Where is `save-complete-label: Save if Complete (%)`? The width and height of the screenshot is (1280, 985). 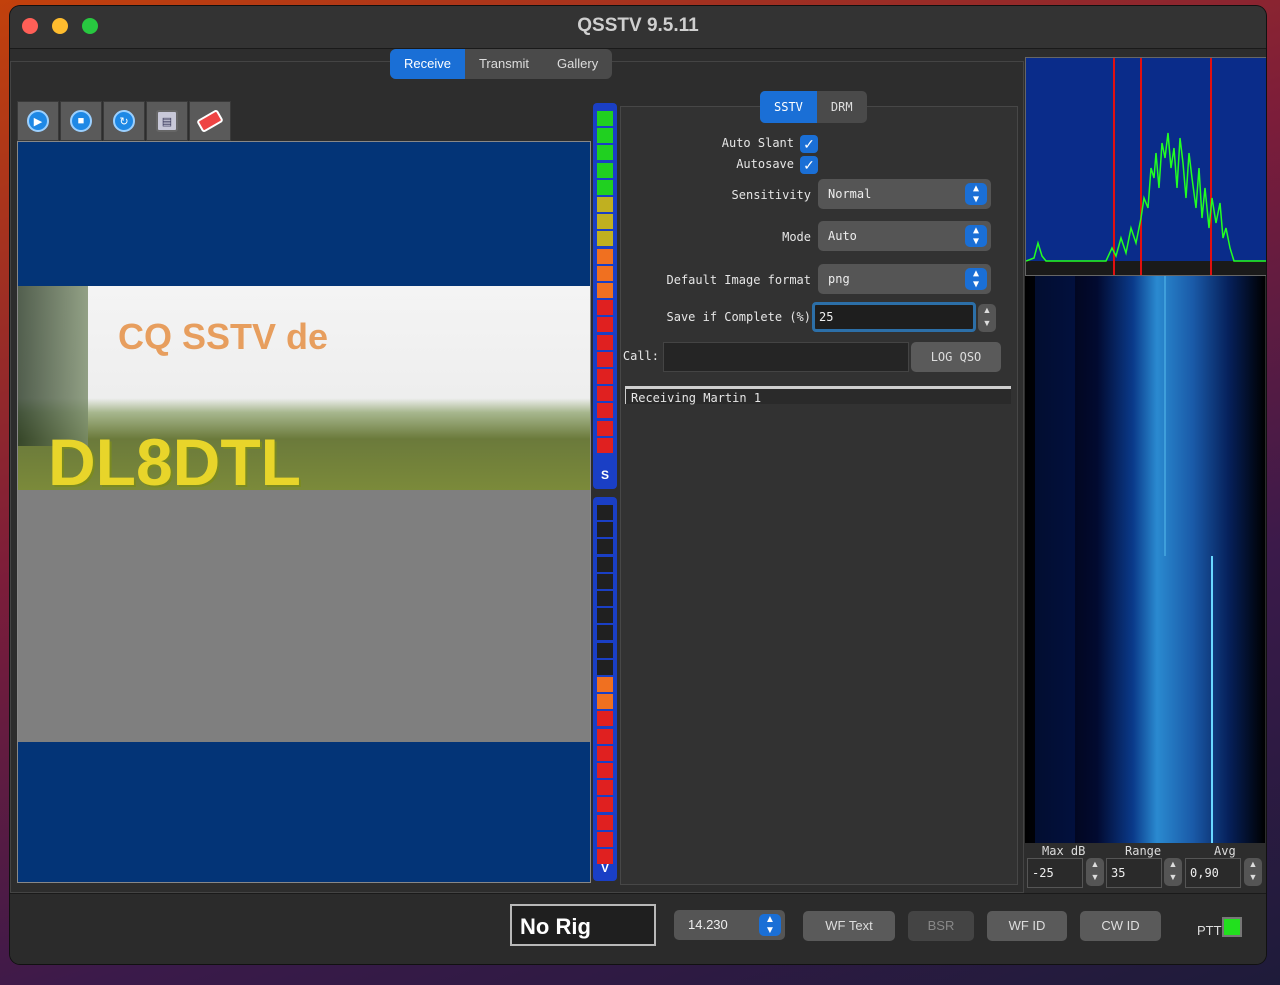 save-complete-label: Save if Complete (%) is located at coordinates (739, 317).